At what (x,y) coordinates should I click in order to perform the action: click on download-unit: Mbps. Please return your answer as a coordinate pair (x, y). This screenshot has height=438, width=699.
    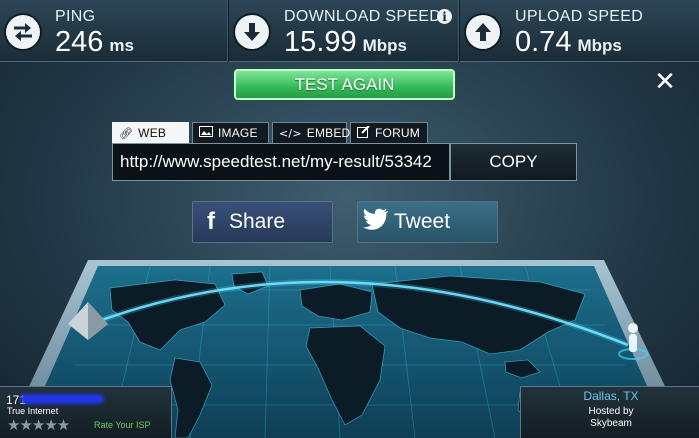
    Looking at the image, I should click on (384, 45).